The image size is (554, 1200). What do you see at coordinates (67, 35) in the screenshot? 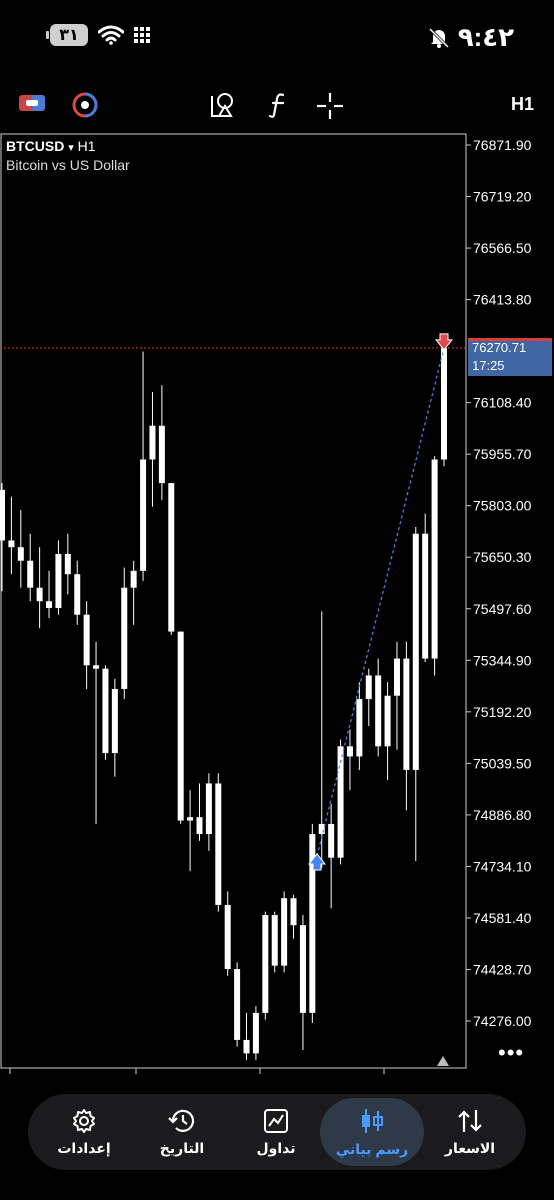
I see `battery-indicator: ٣١` at bounding box center [67, 35].